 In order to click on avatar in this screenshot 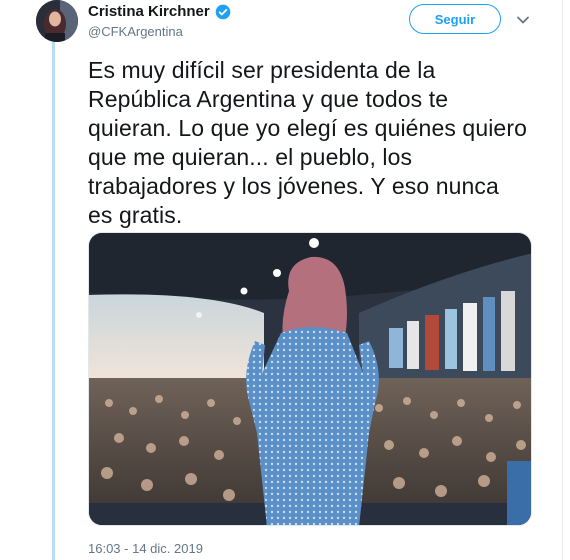, I will do `click(57, 21)`.